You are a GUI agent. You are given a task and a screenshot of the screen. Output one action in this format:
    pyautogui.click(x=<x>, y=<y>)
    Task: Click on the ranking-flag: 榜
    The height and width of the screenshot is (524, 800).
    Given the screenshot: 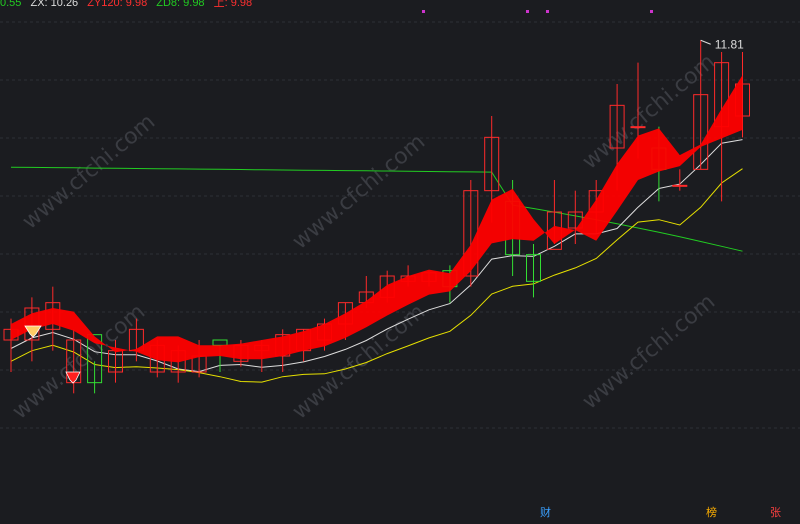 What is the action you would take?
    pyautogui.click(x=711, y=513)
    